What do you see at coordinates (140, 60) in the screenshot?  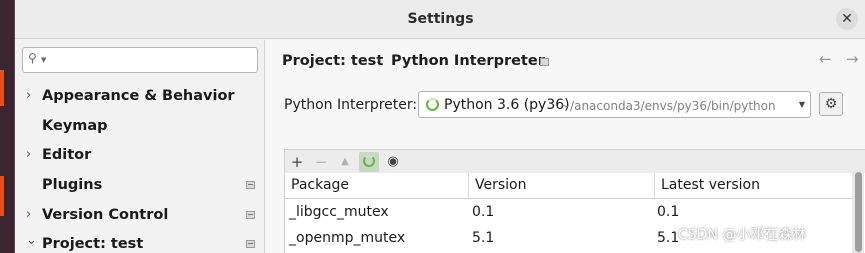 I see `search-input: ⚲ ▼` at bounding box center [140, 60].